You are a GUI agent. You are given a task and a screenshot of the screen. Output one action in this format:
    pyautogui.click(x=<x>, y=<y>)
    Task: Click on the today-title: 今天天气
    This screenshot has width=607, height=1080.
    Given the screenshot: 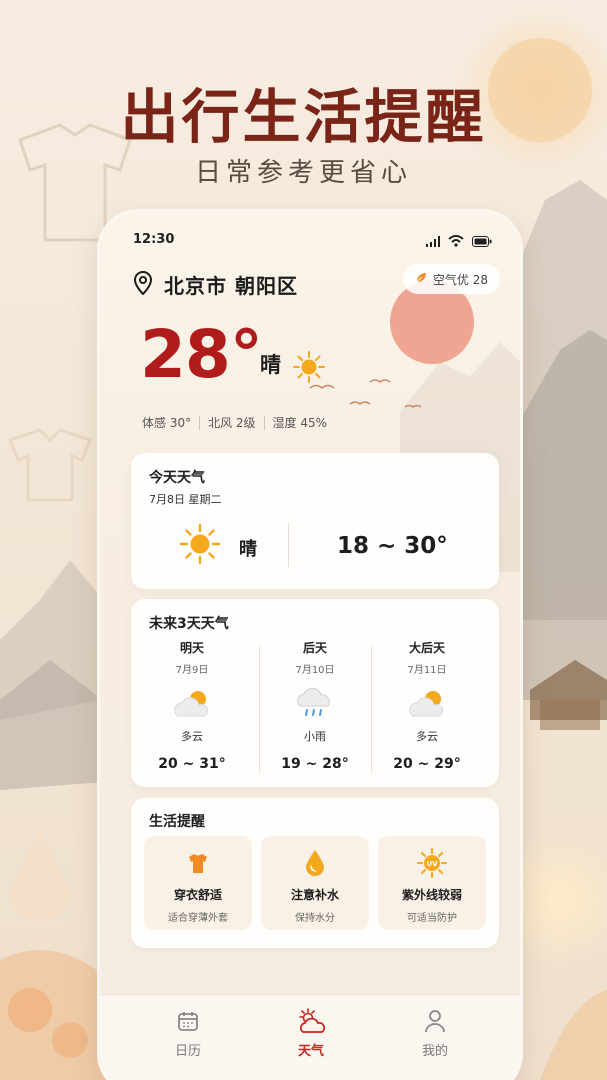 What is the action you would take?
    pyautogui.click(x=177, y=478)
    